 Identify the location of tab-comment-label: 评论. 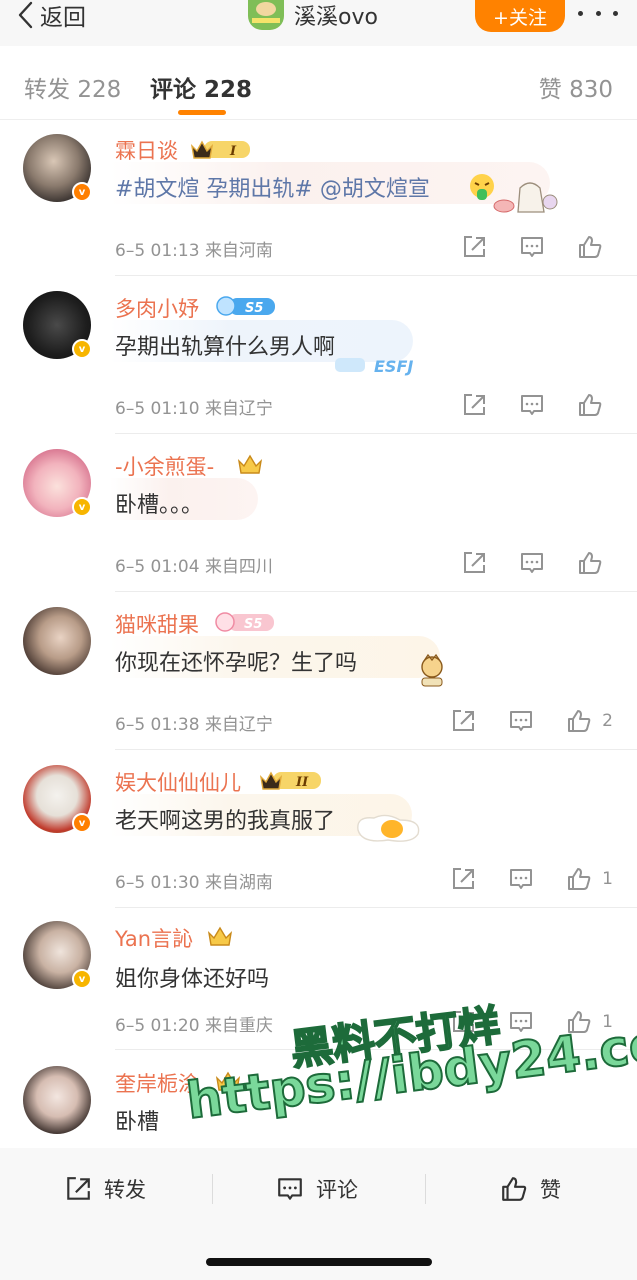
(173, 90).